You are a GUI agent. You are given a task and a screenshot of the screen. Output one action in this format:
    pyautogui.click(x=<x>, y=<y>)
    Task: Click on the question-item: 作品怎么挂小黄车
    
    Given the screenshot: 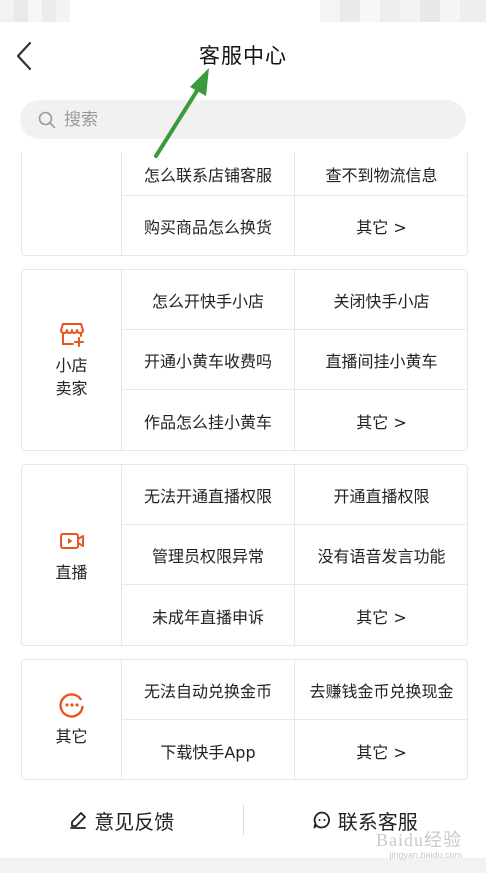 What is the action you would take?
    pyautogui.click(x=208, y=421)
    